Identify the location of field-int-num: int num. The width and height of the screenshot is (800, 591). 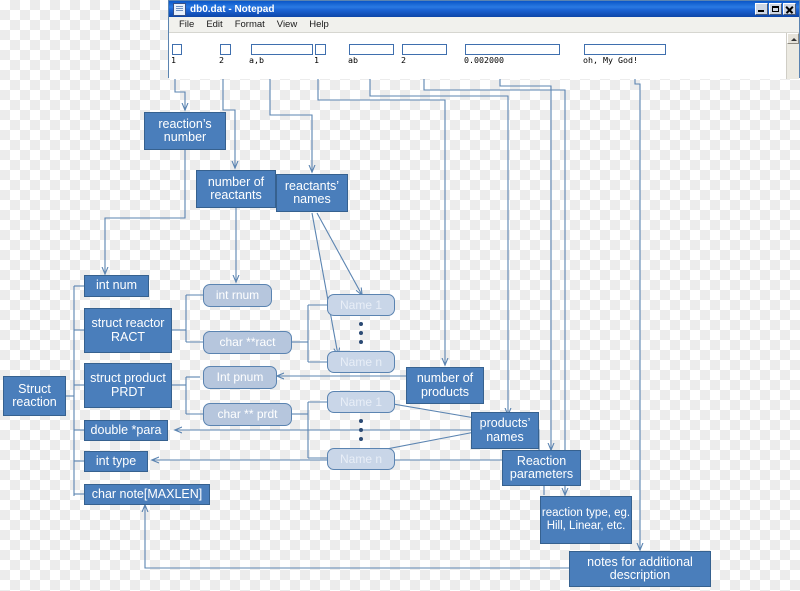
(116, 286).